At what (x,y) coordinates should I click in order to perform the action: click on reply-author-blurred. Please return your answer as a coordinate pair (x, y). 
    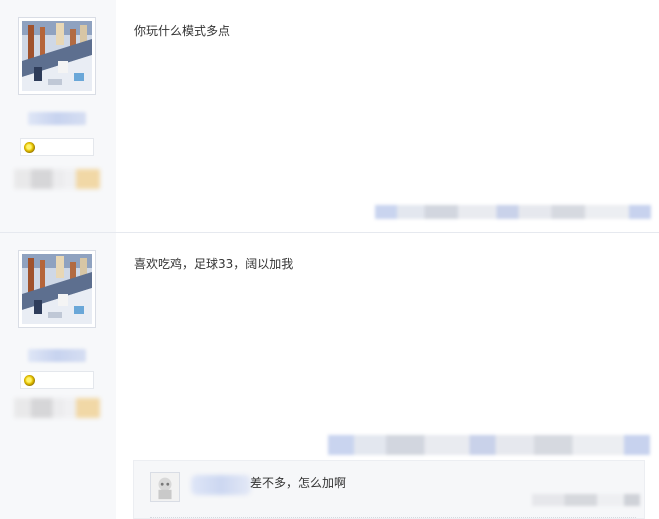
    Looking at the image, I should click on (221, 485).